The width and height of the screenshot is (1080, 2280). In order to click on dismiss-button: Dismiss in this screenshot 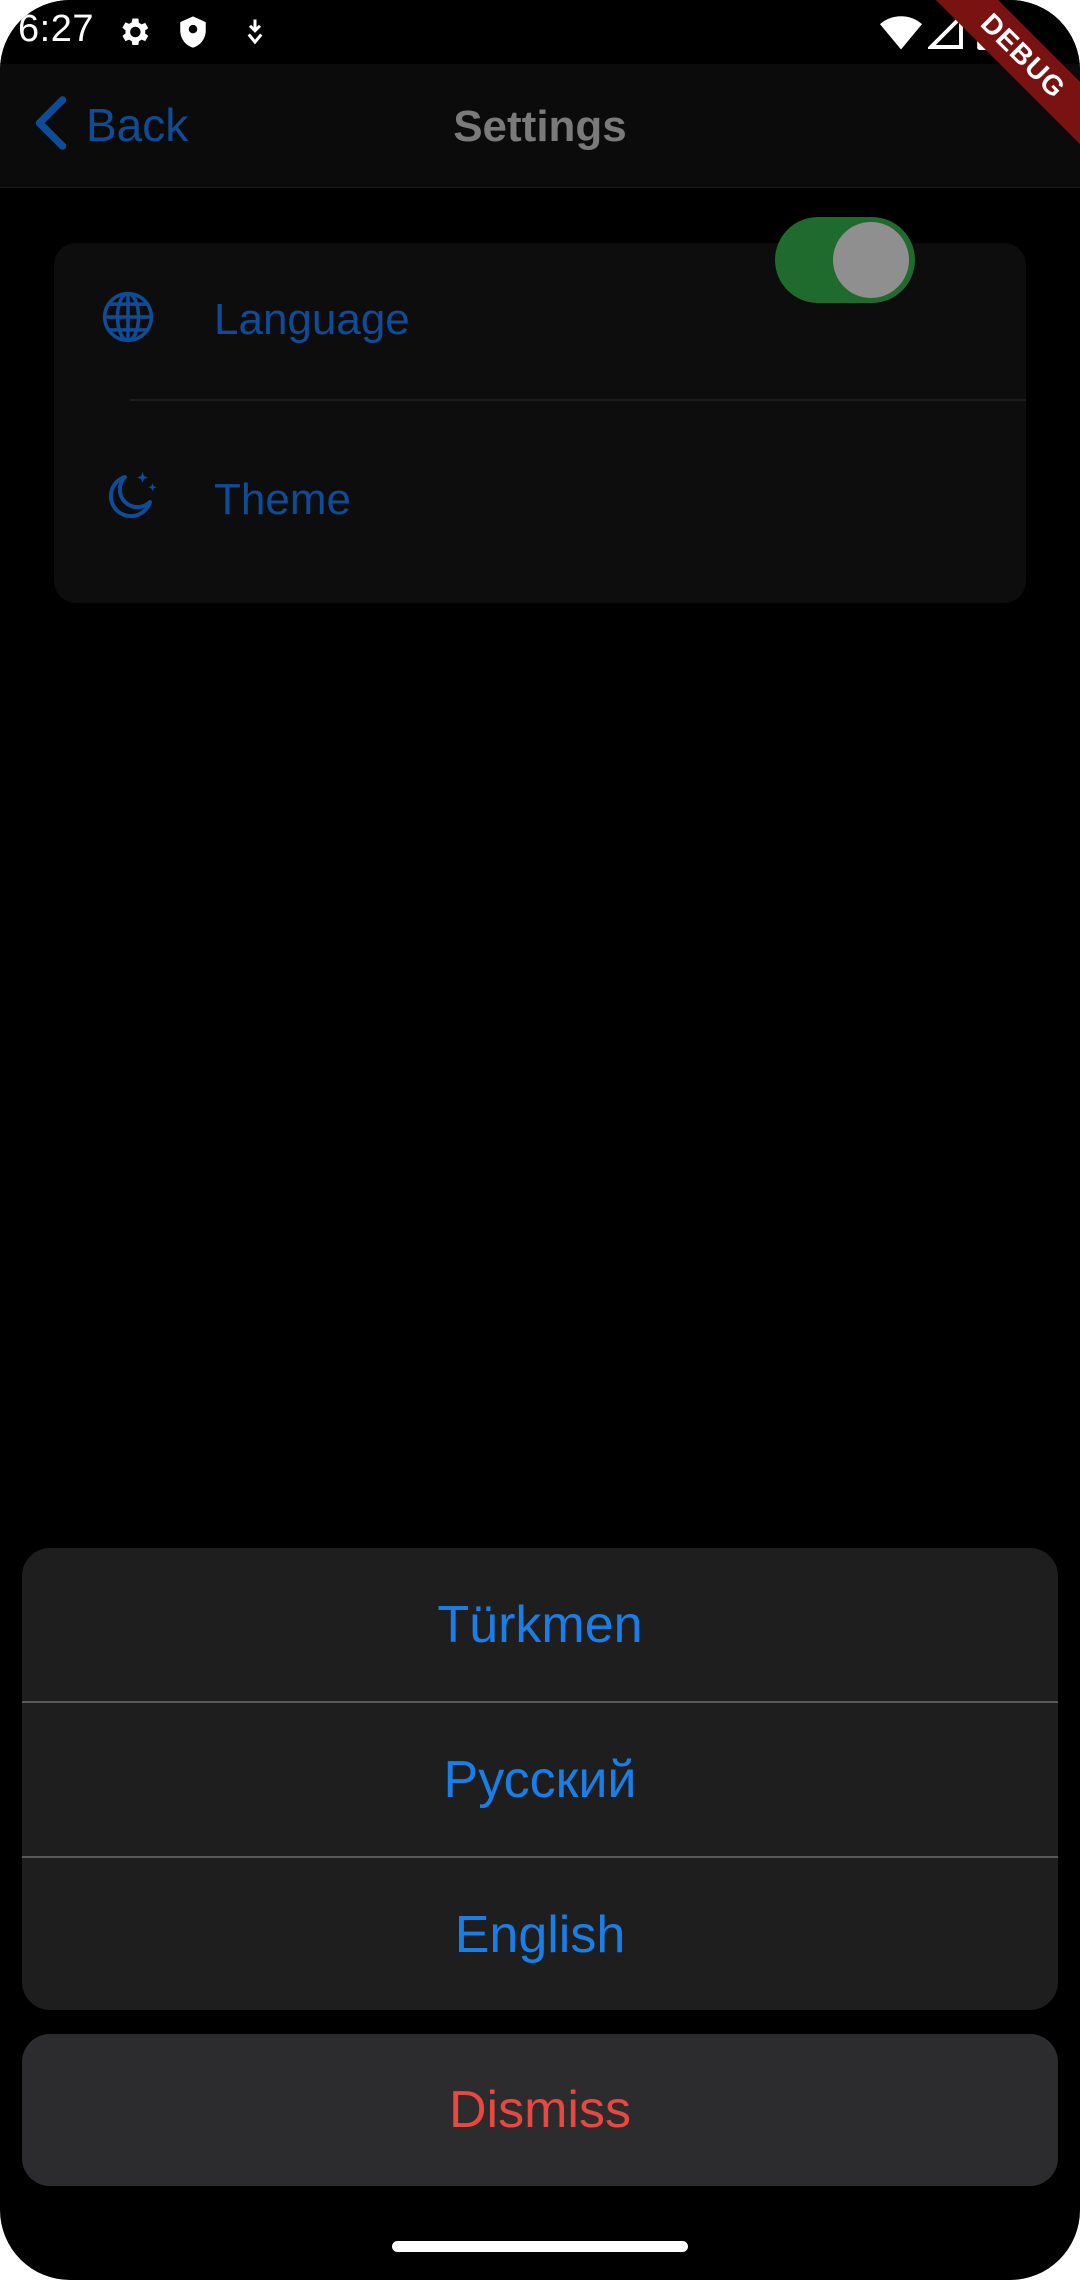, I will do `click(540, 2110)`.